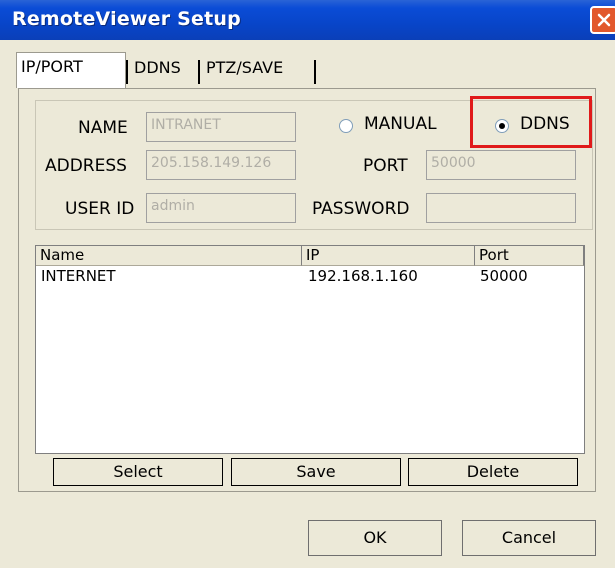  What do you see at coordinates (103, 128) in the screenshot?
I see `name-label: NAME` at bounding box center [103, 128].